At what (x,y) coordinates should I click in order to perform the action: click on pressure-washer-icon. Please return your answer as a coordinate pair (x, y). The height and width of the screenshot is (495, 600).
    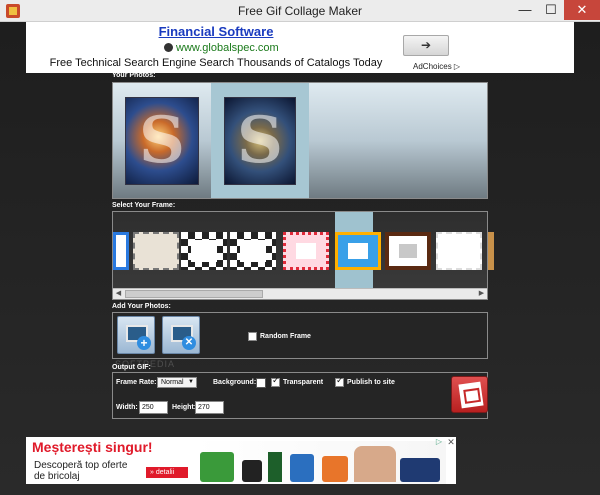
    Looking at the image, I should click on (302, 468).